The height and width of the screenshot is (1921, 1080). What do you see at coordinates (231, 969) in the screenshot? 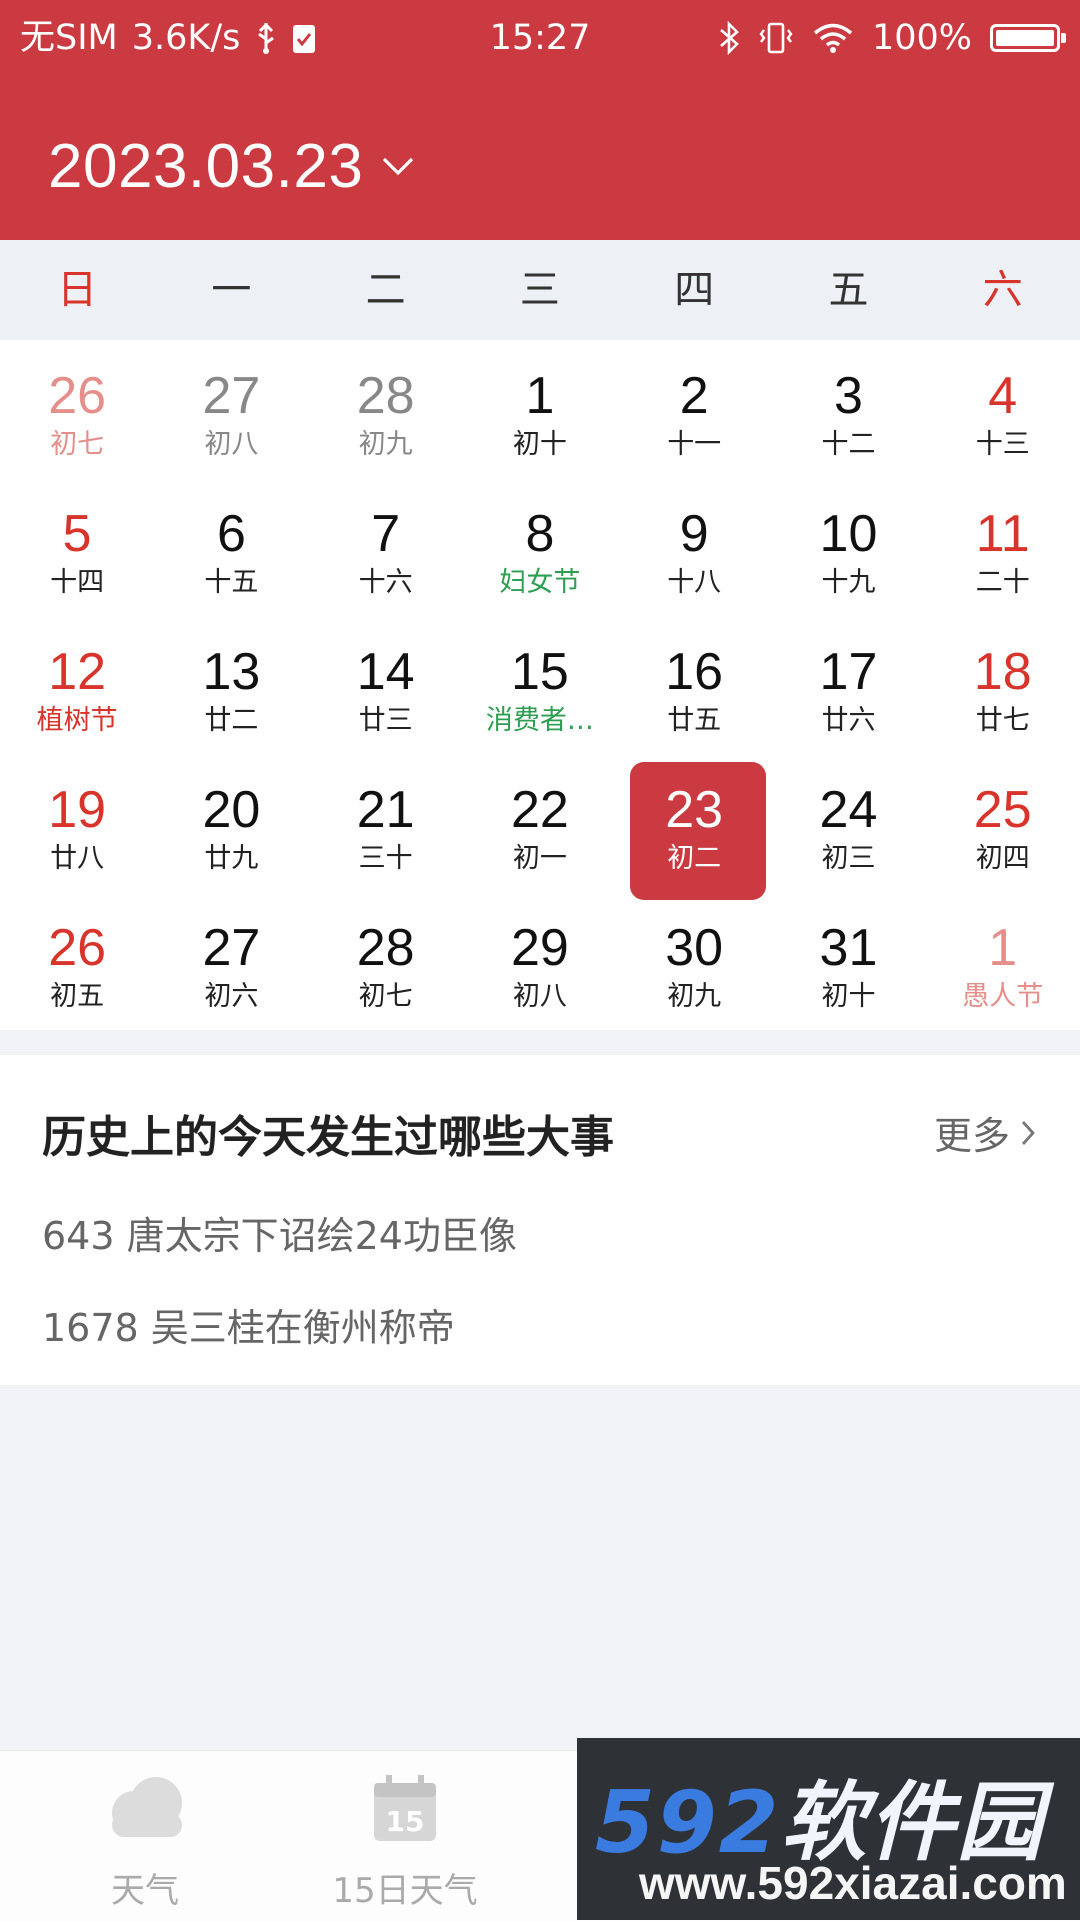
I see `calendar-day: 27 初六` at bounding box center [231, 969].